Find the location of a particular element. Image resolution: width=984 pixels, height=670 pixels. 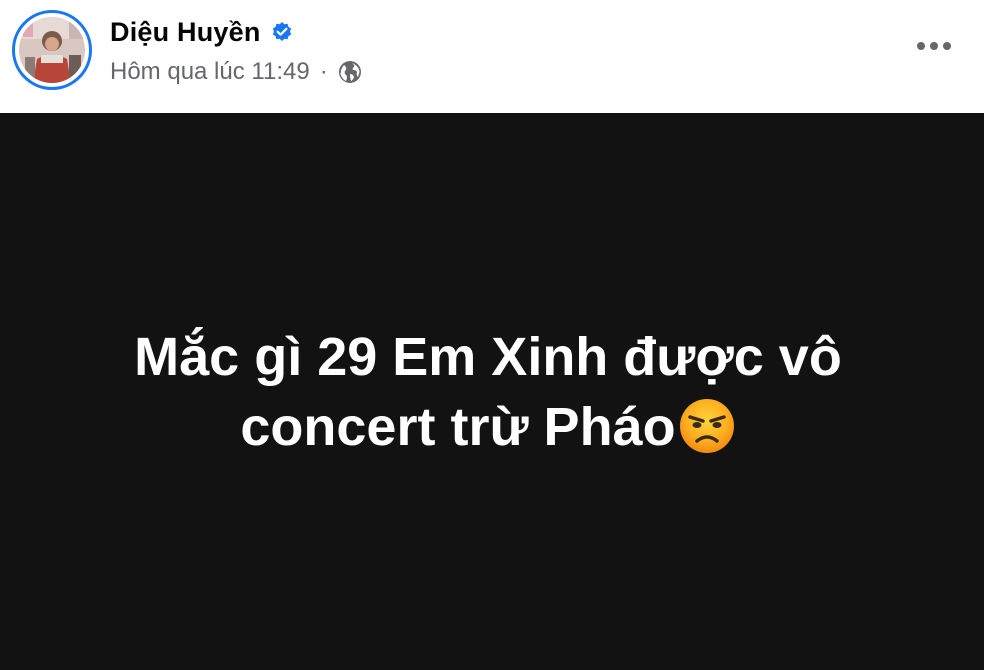

post-timestamp: Hôm qua lúc 11:49 is located at coordinates (210, 72).